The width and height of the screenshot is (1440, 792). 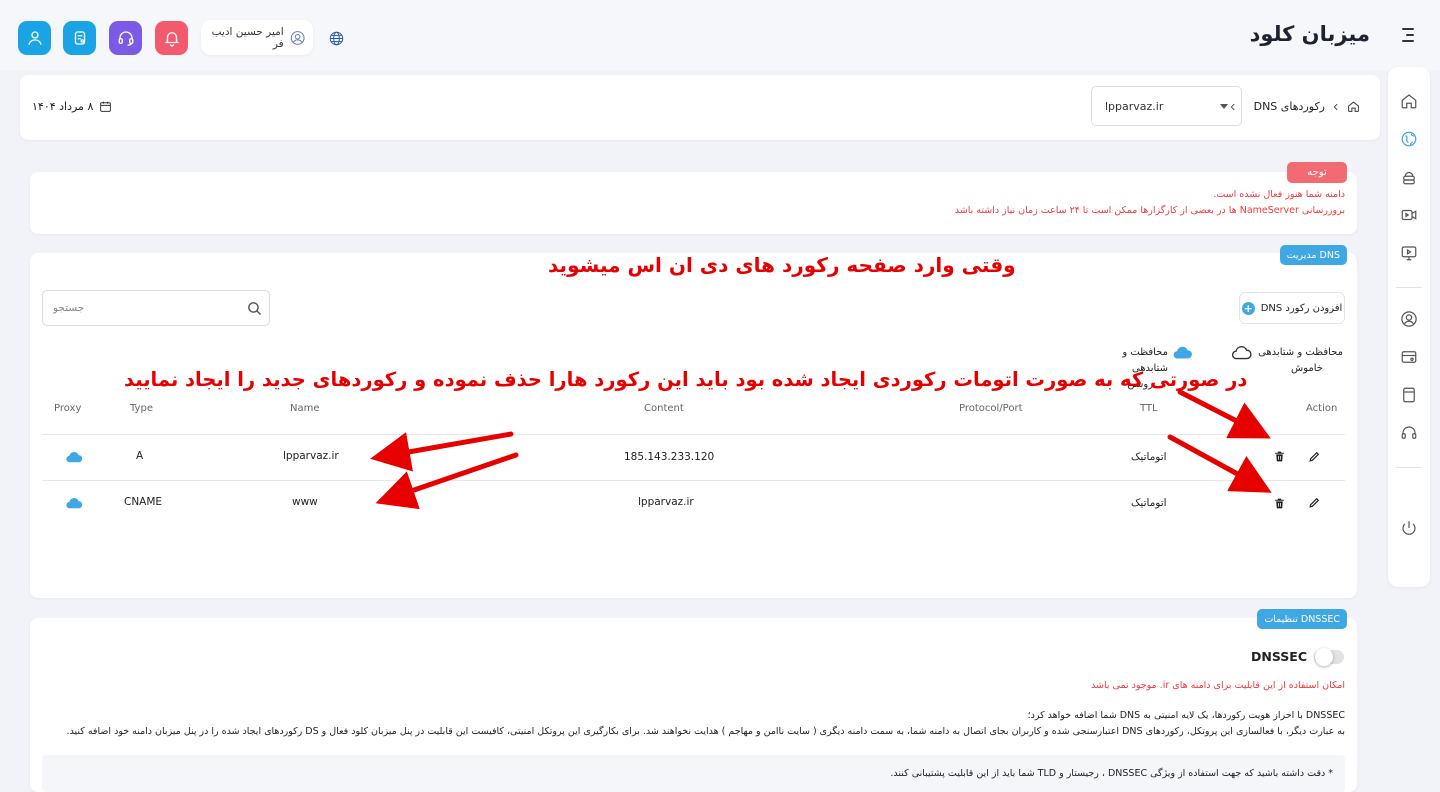 What do you see at coordinates (1409, 319) in the screenshot?
I see `account-icon` at bounding box center [1409, 319].